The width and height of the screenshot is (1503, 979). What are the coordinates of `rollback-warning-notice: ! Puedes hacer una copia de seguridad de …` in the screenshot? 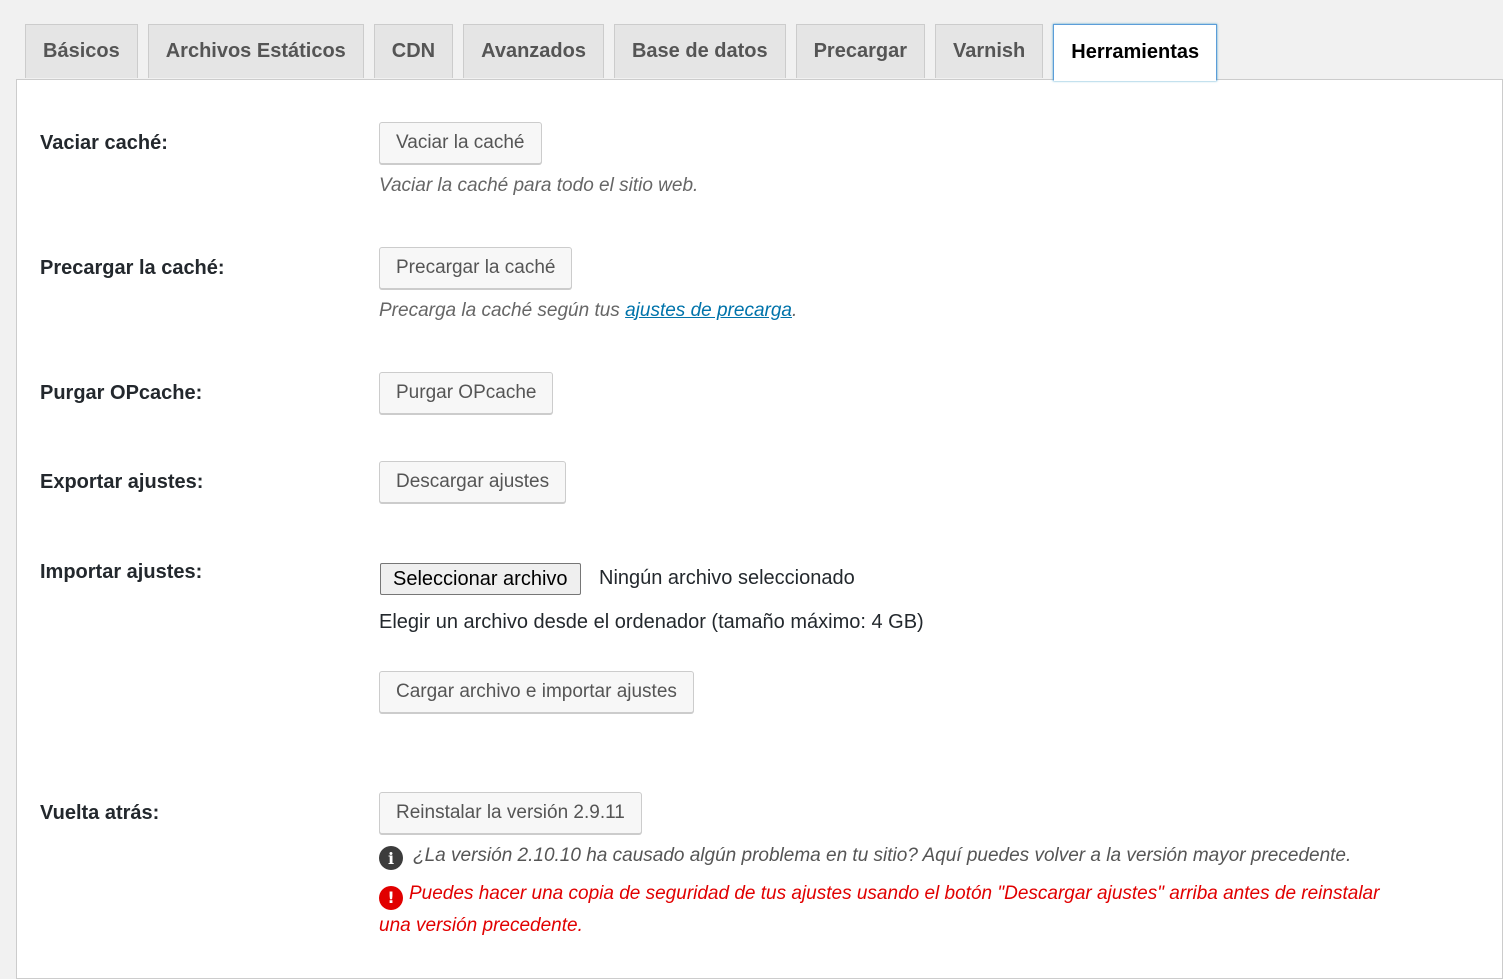 It's located at (884, 909).